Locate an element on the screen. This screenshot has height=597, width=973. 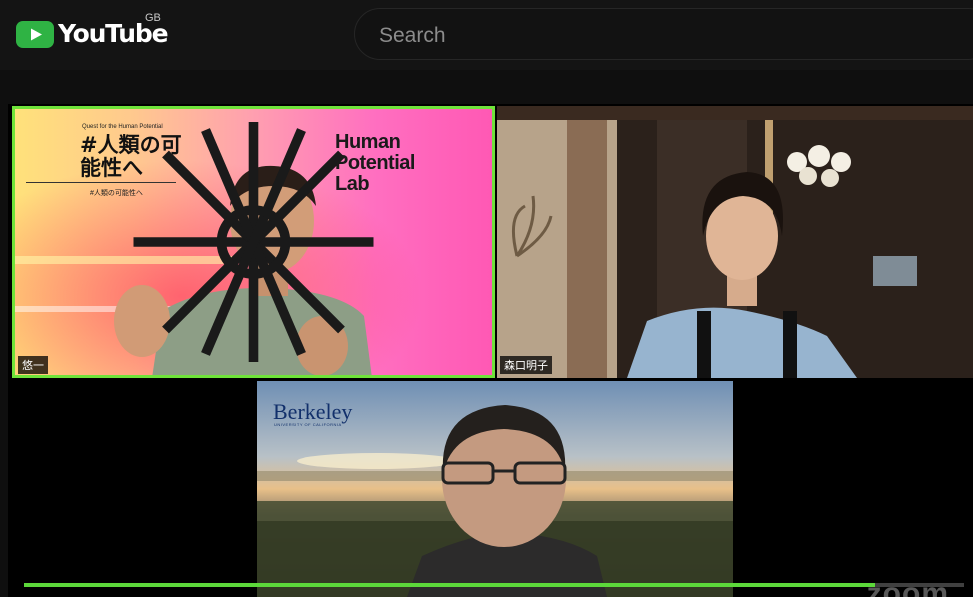
region-code: GB is located at coordinates (153, 18).